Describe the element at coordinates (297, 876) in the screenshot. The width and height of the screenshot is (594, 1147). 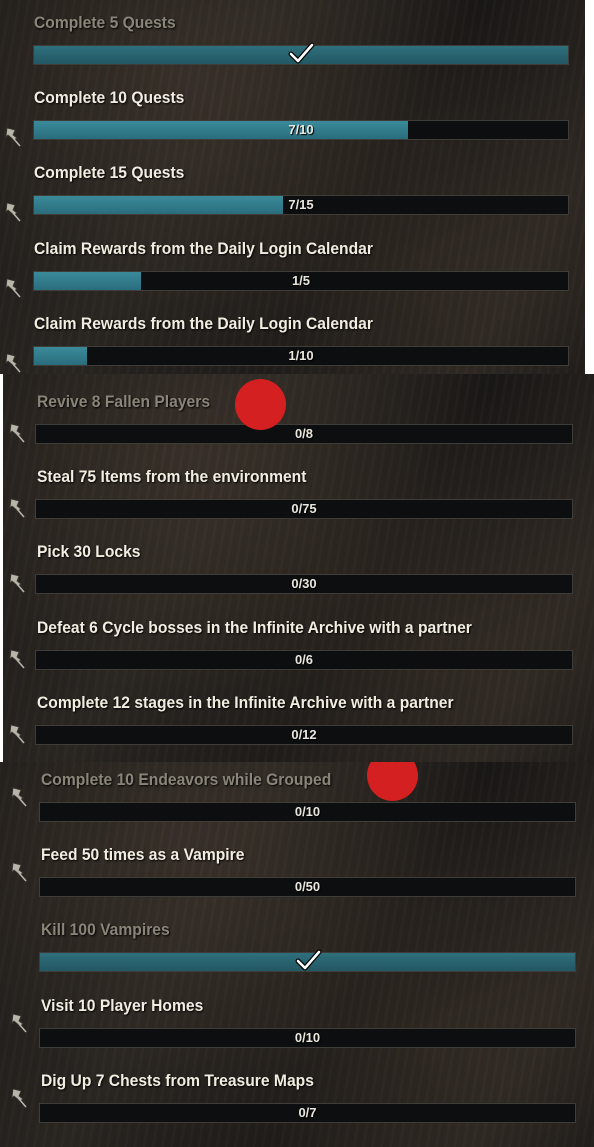
I see `quest-row: Feed 50 times as a Vampire 0/50` at that location.